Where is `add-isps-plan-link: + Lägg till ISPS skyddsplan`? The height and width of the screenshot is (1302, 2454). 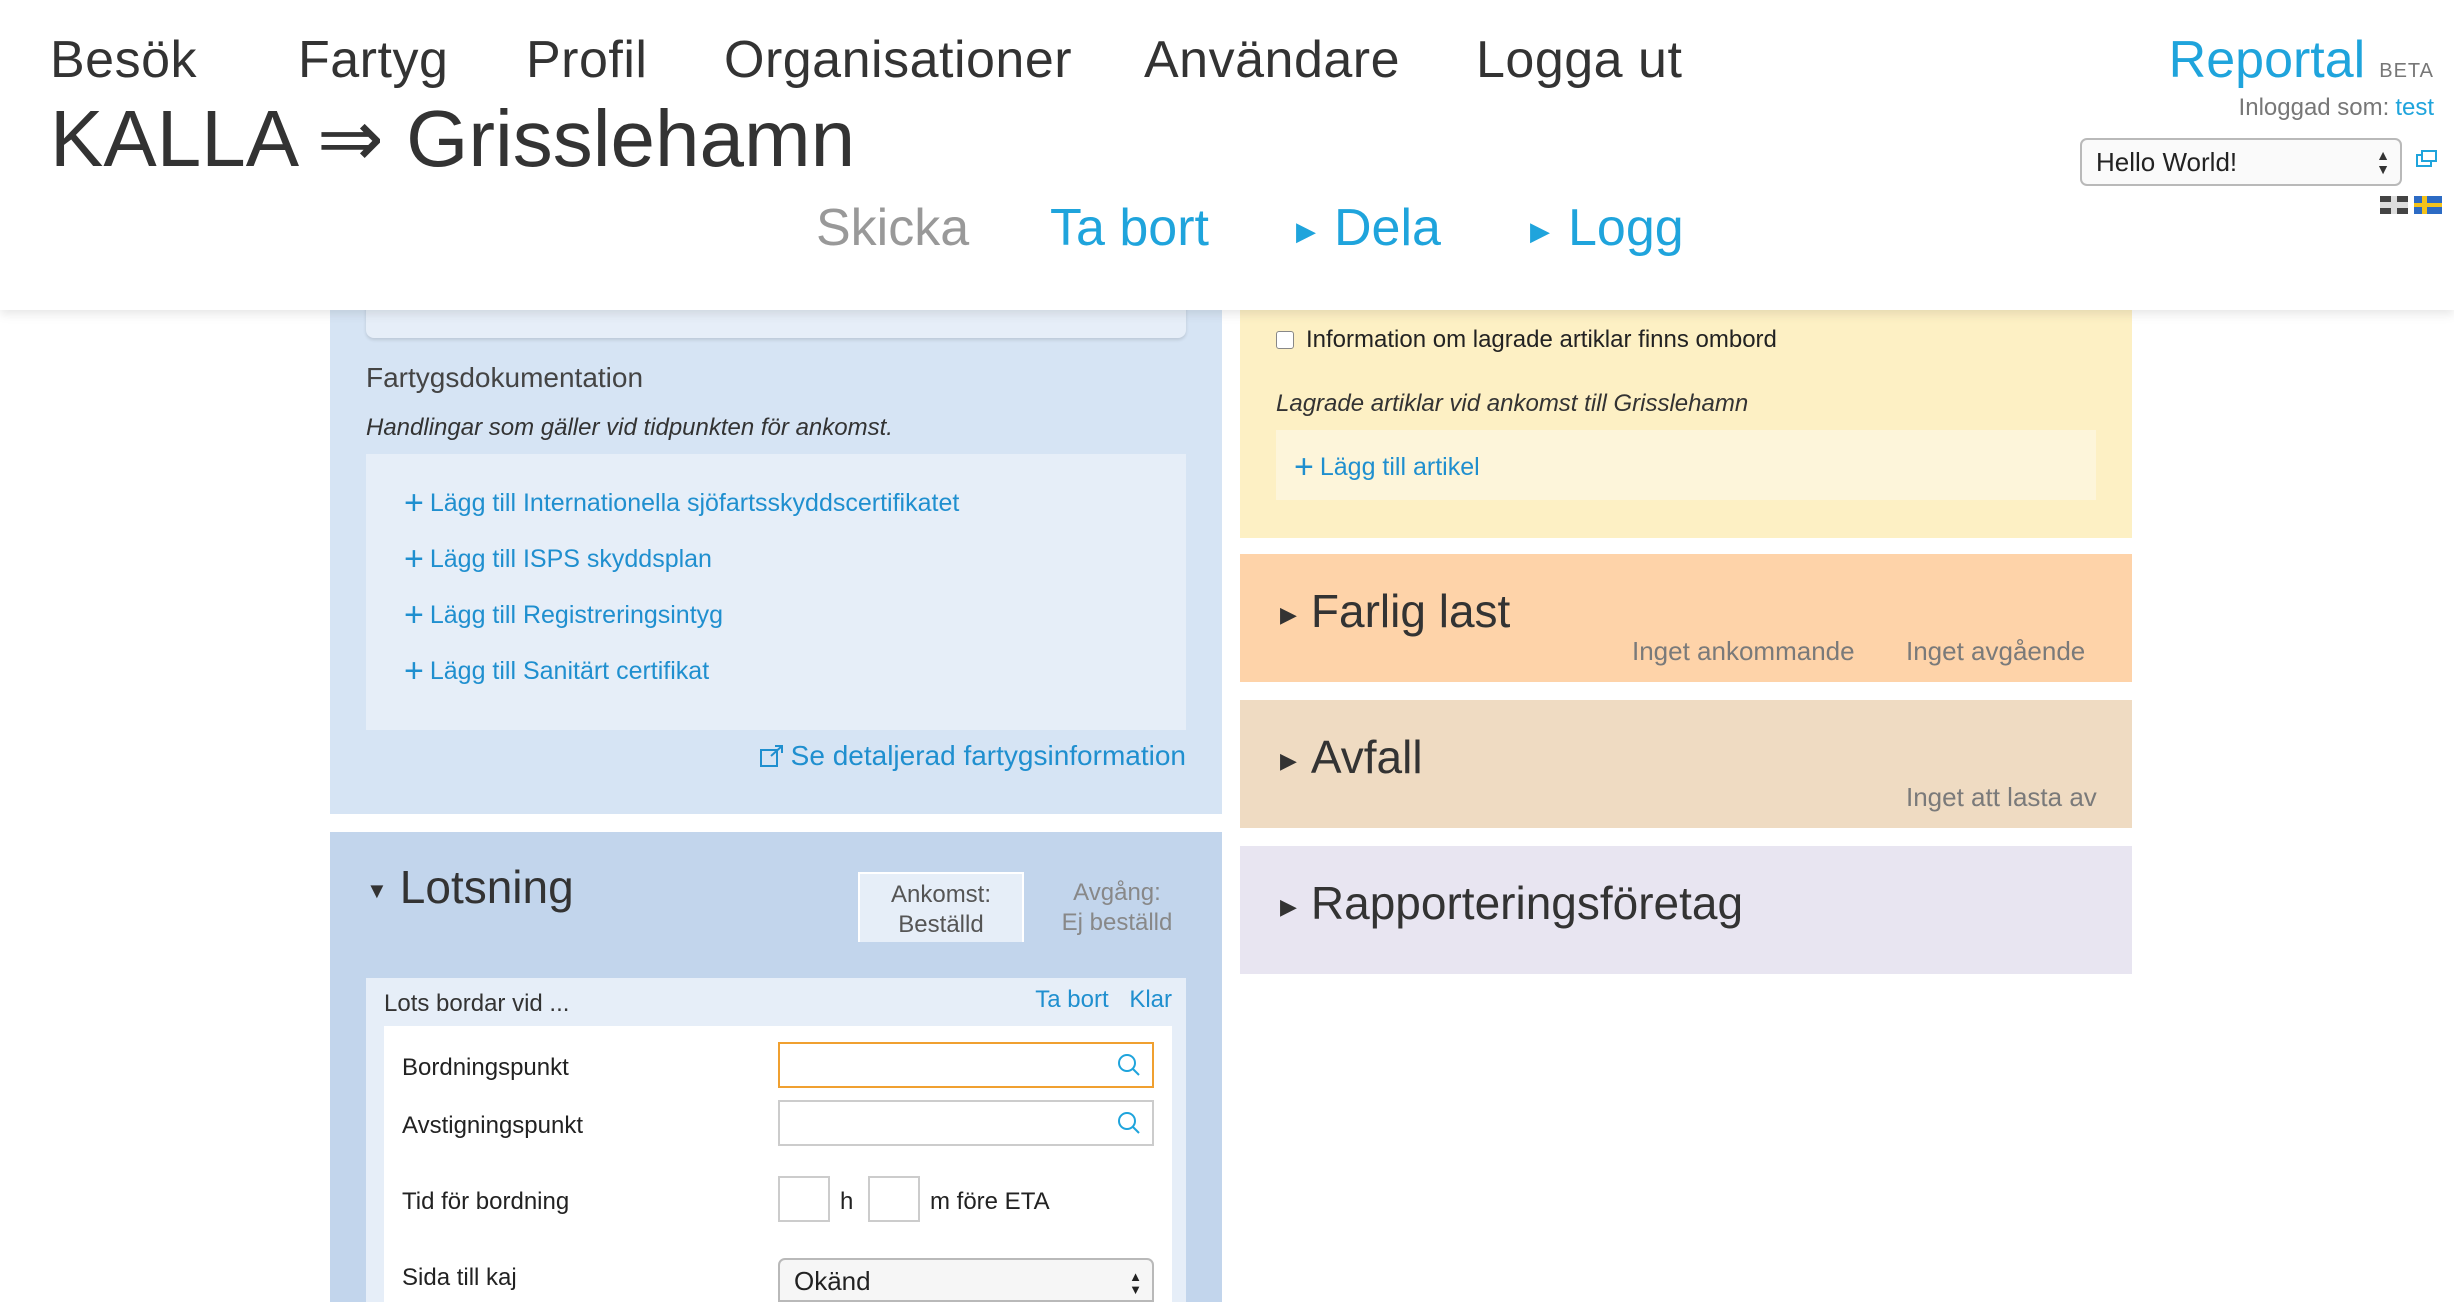 add-isps-plan-link: + Lägg till ISPS skyddsplan is located at coordinates (558, 559).